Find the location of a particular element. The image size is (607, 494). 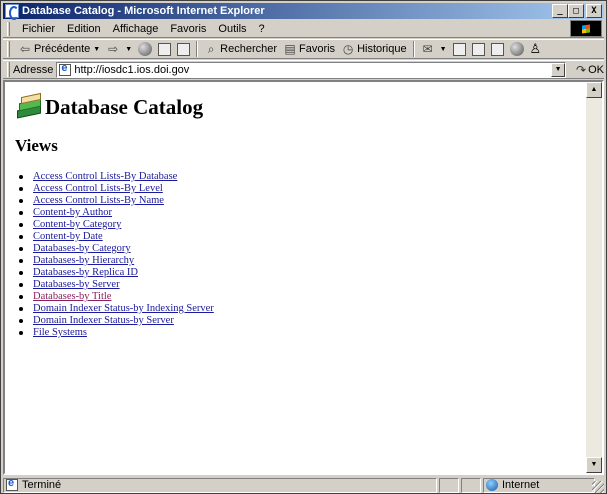

status-bar: Terminé Internet is located at coordinates (303, 485).